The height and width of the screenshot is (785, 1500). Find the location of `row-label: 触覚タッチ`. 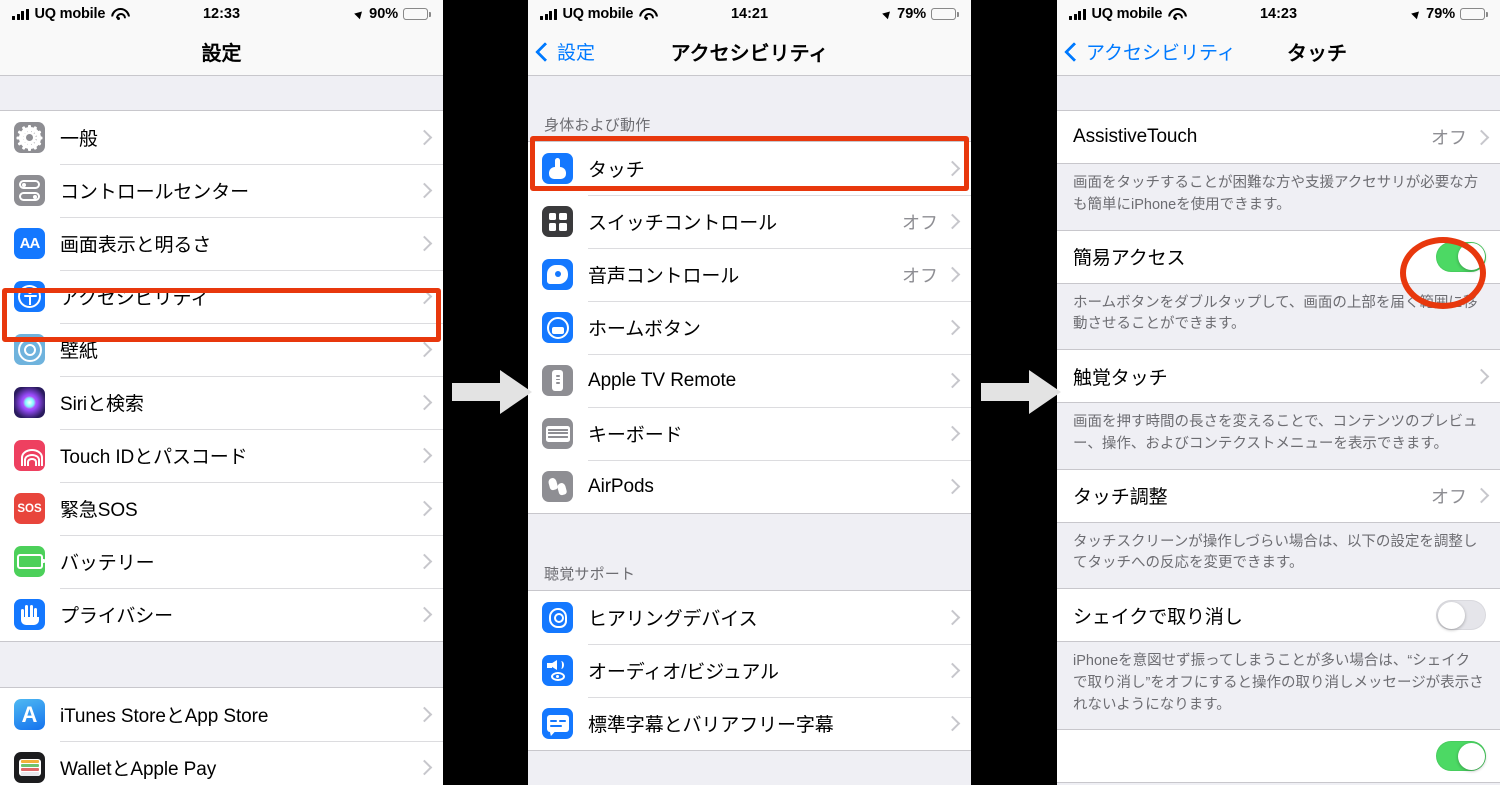

row-label: 触覚タッチ is located at coordinates (1120, 378).